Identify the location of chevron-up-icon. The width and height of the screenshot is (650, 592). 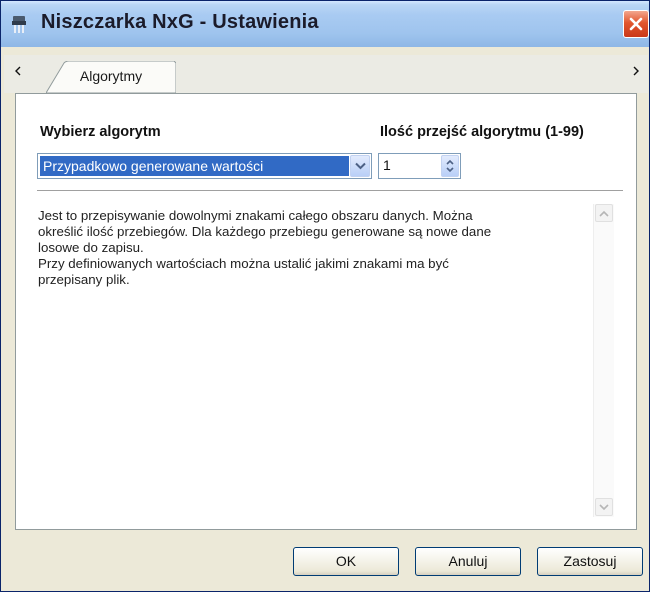
(604, 213).